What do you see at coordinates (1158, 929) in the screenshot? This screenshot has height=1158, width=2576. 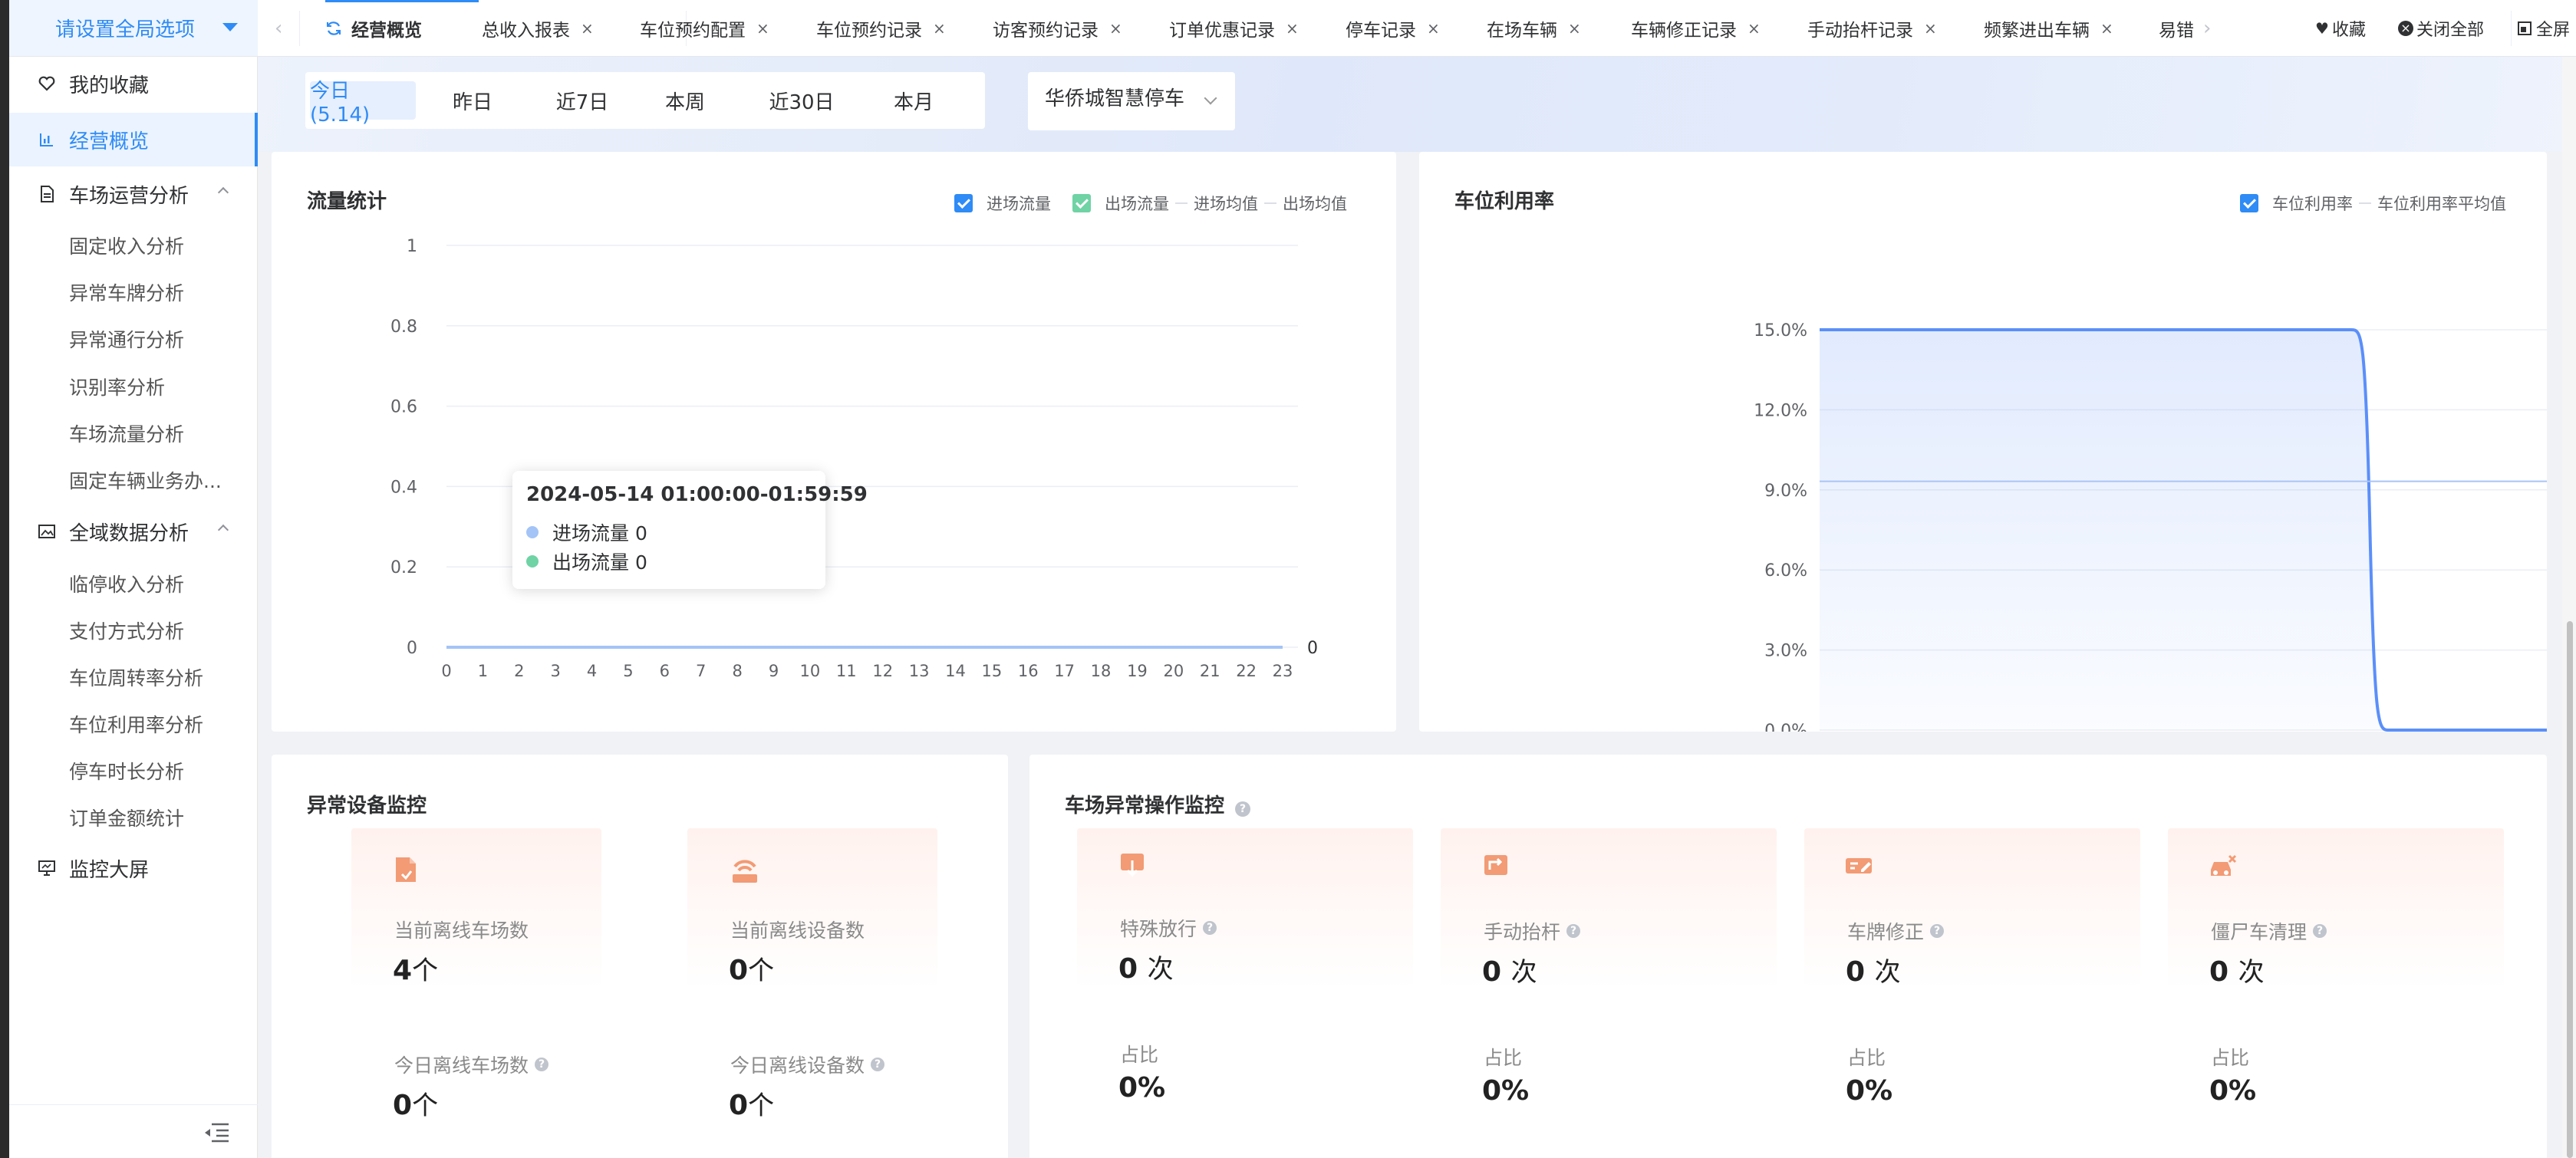 I see `ops-label-text: 特殊放行` at bounding box center [1158, 929].